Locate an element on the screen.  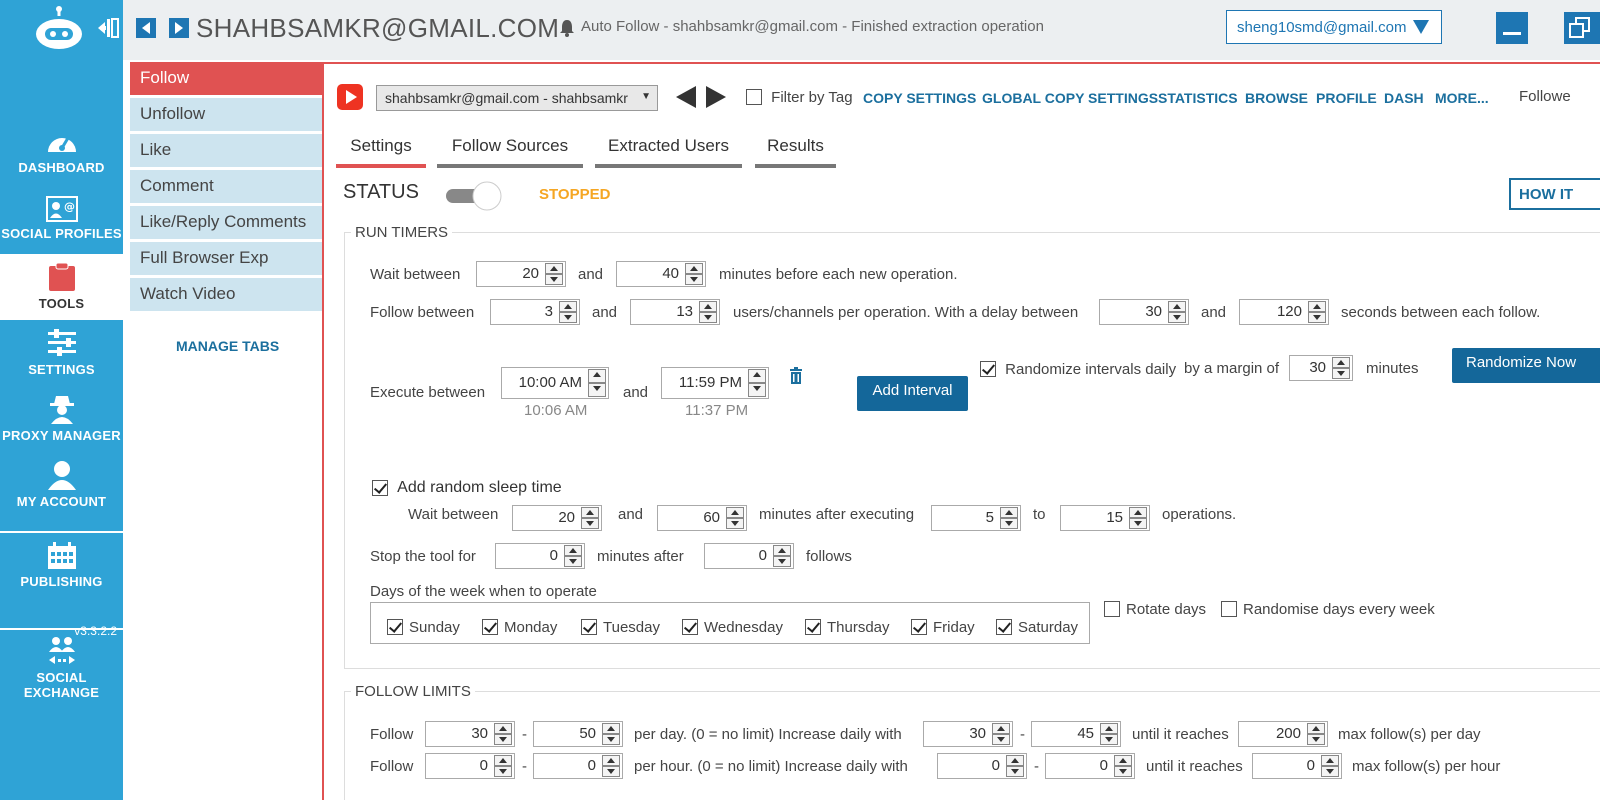
day-wednesday: Wednesday is located at coordinates (732, 627).